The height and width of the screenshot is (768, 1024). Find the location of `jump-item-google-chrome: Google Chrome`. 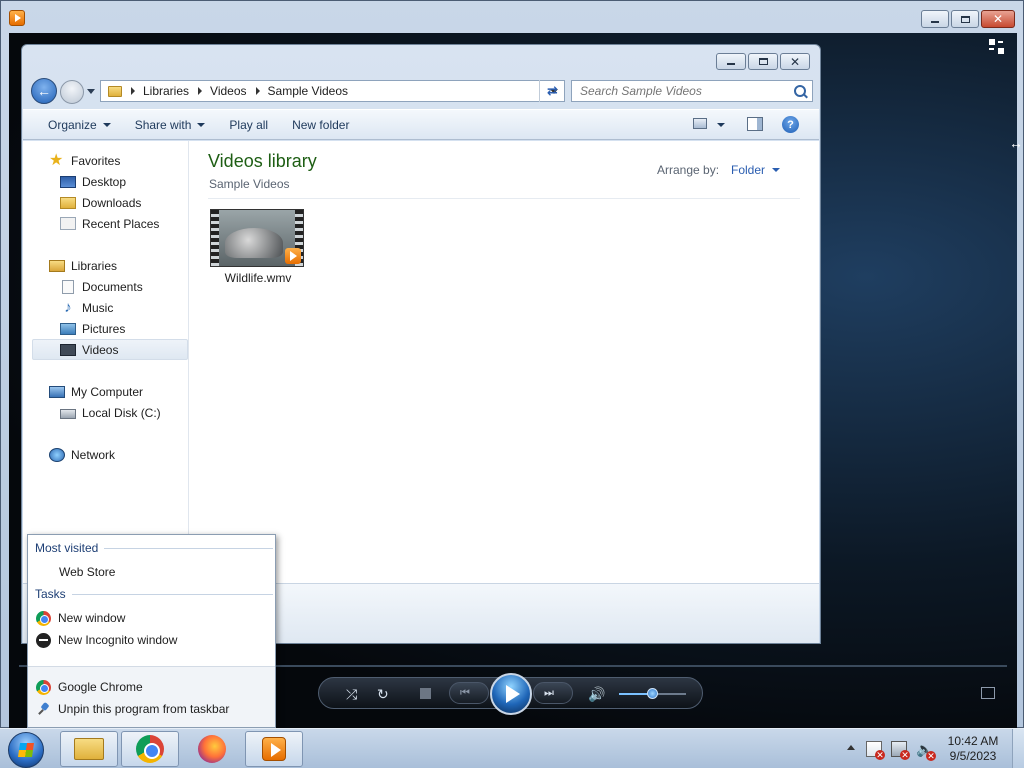

jump-item-google-chrome: Google Chrome is located at coordinates (89, 687).